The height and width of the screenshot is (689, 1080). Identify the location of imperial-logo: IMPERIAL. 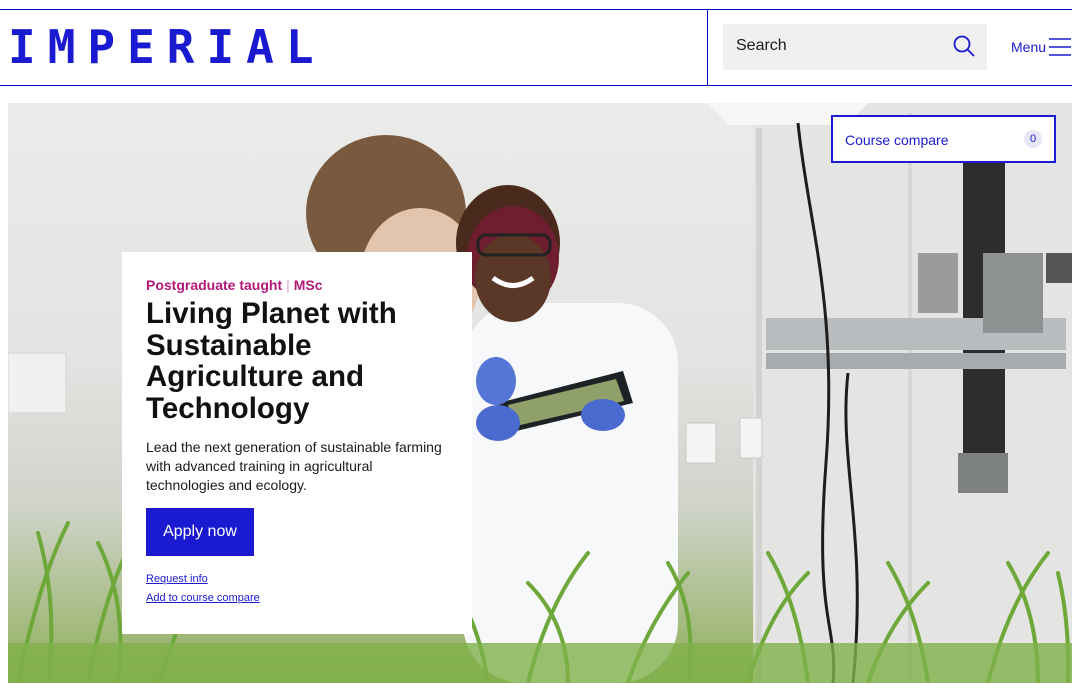
(167, 47).